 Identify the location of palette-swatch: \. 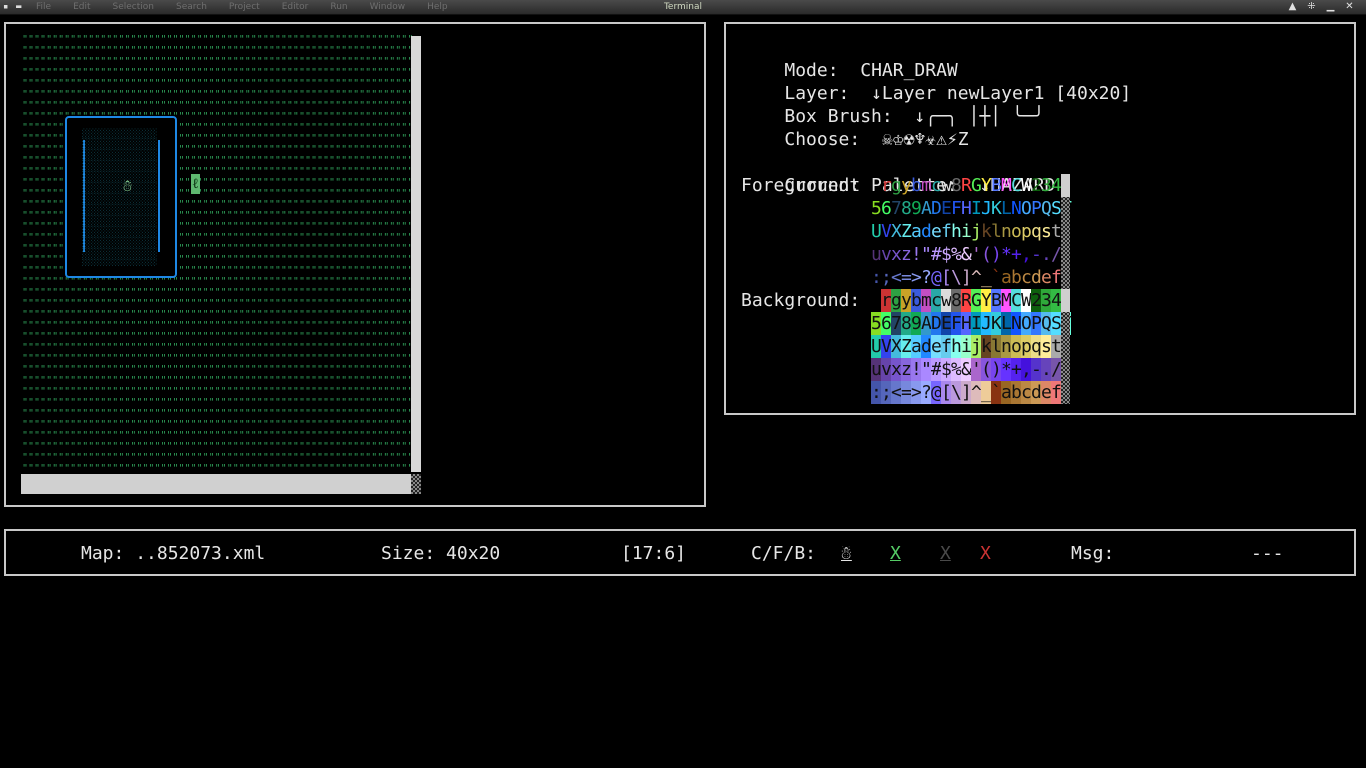
(956, 277).